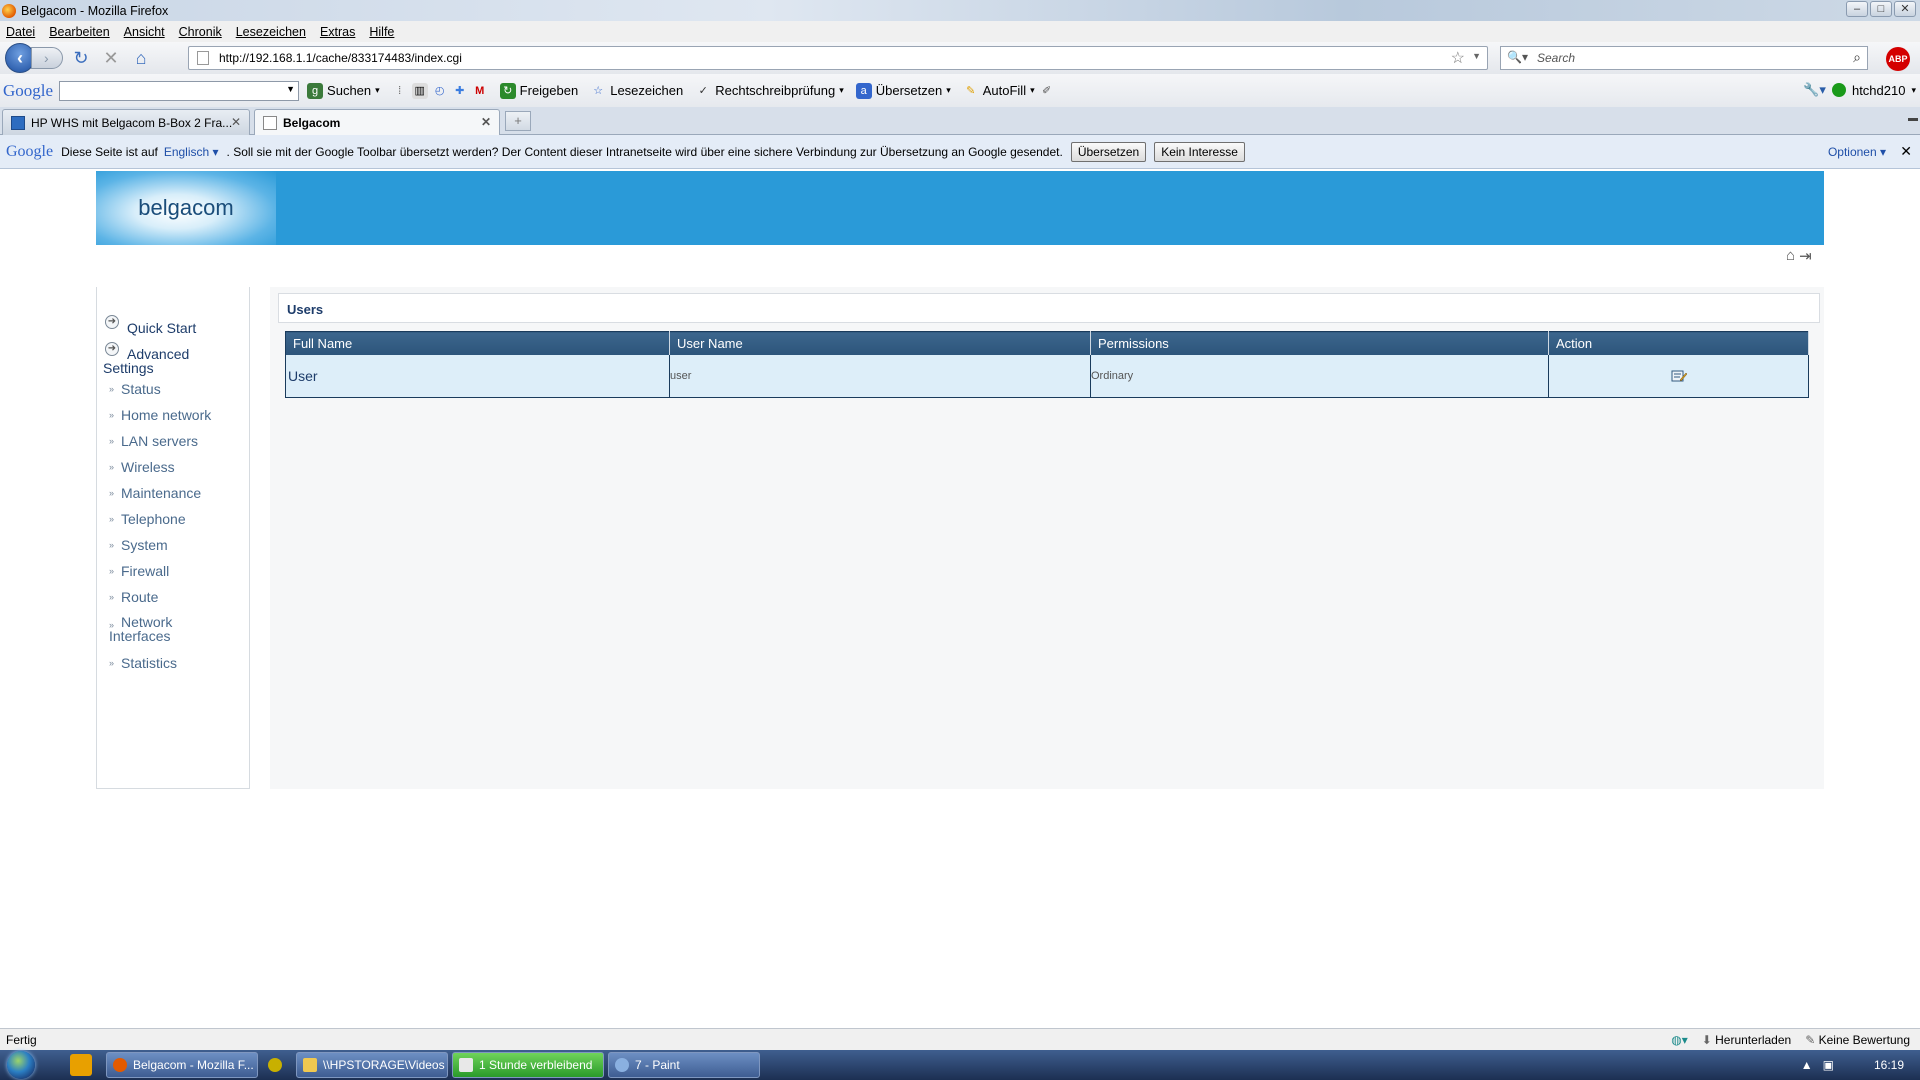 This screenshot has width=1920, height=1080. What do you see at coordinates (153, 441) in the screenshot?
I see `sidebar-item-lan-servers: LAN servers` at bounding box center [153, 441].